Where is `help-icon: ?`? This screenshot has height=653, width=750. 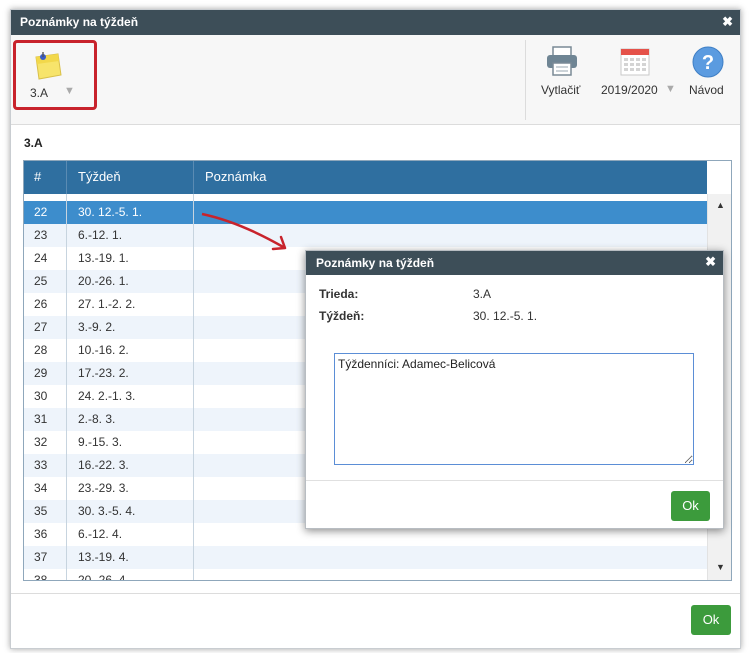
help-icon: ? is located at coordinates (708, 62).